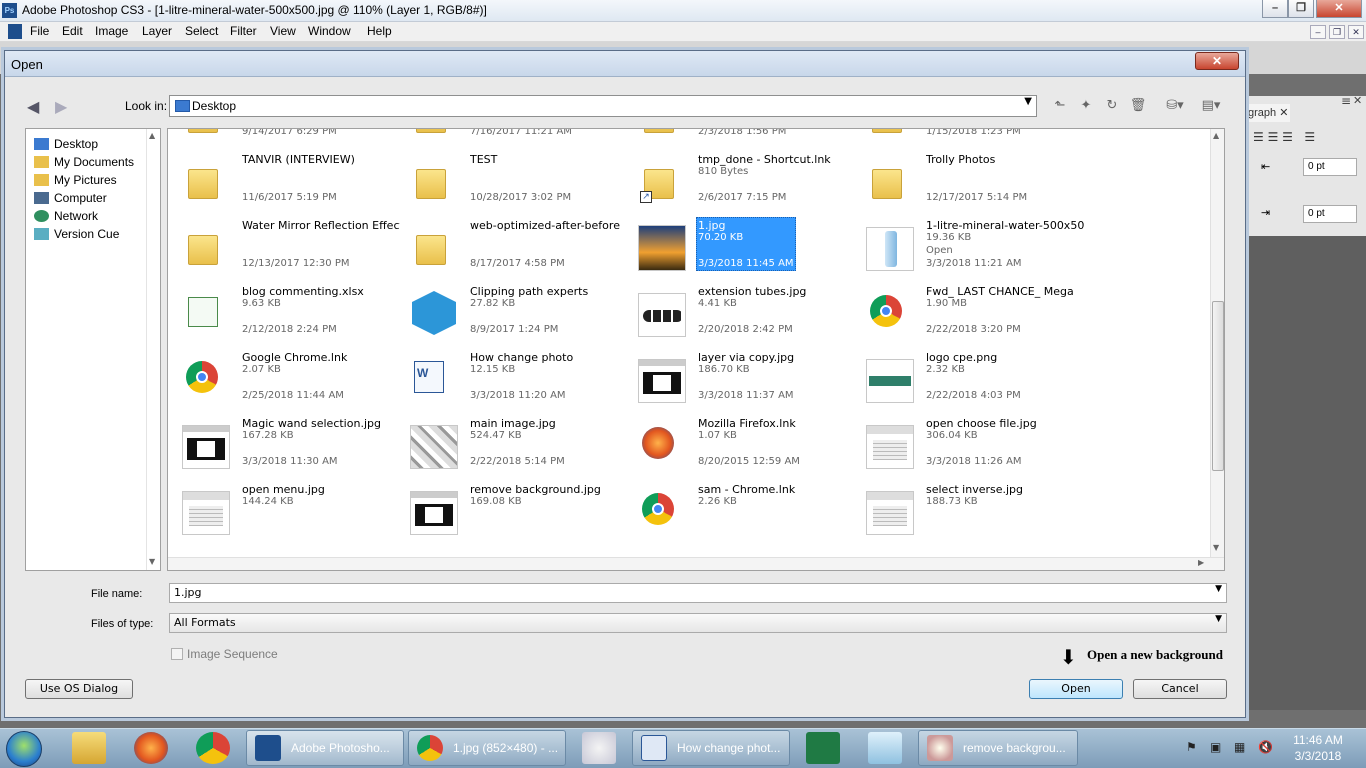 The height and width of the screenshot is (768, 1366). Describe the element at coordinates (744, 514) in the screenshot. I see `file-item: sam - Chrome.lnk 2.26 KB` at that location.